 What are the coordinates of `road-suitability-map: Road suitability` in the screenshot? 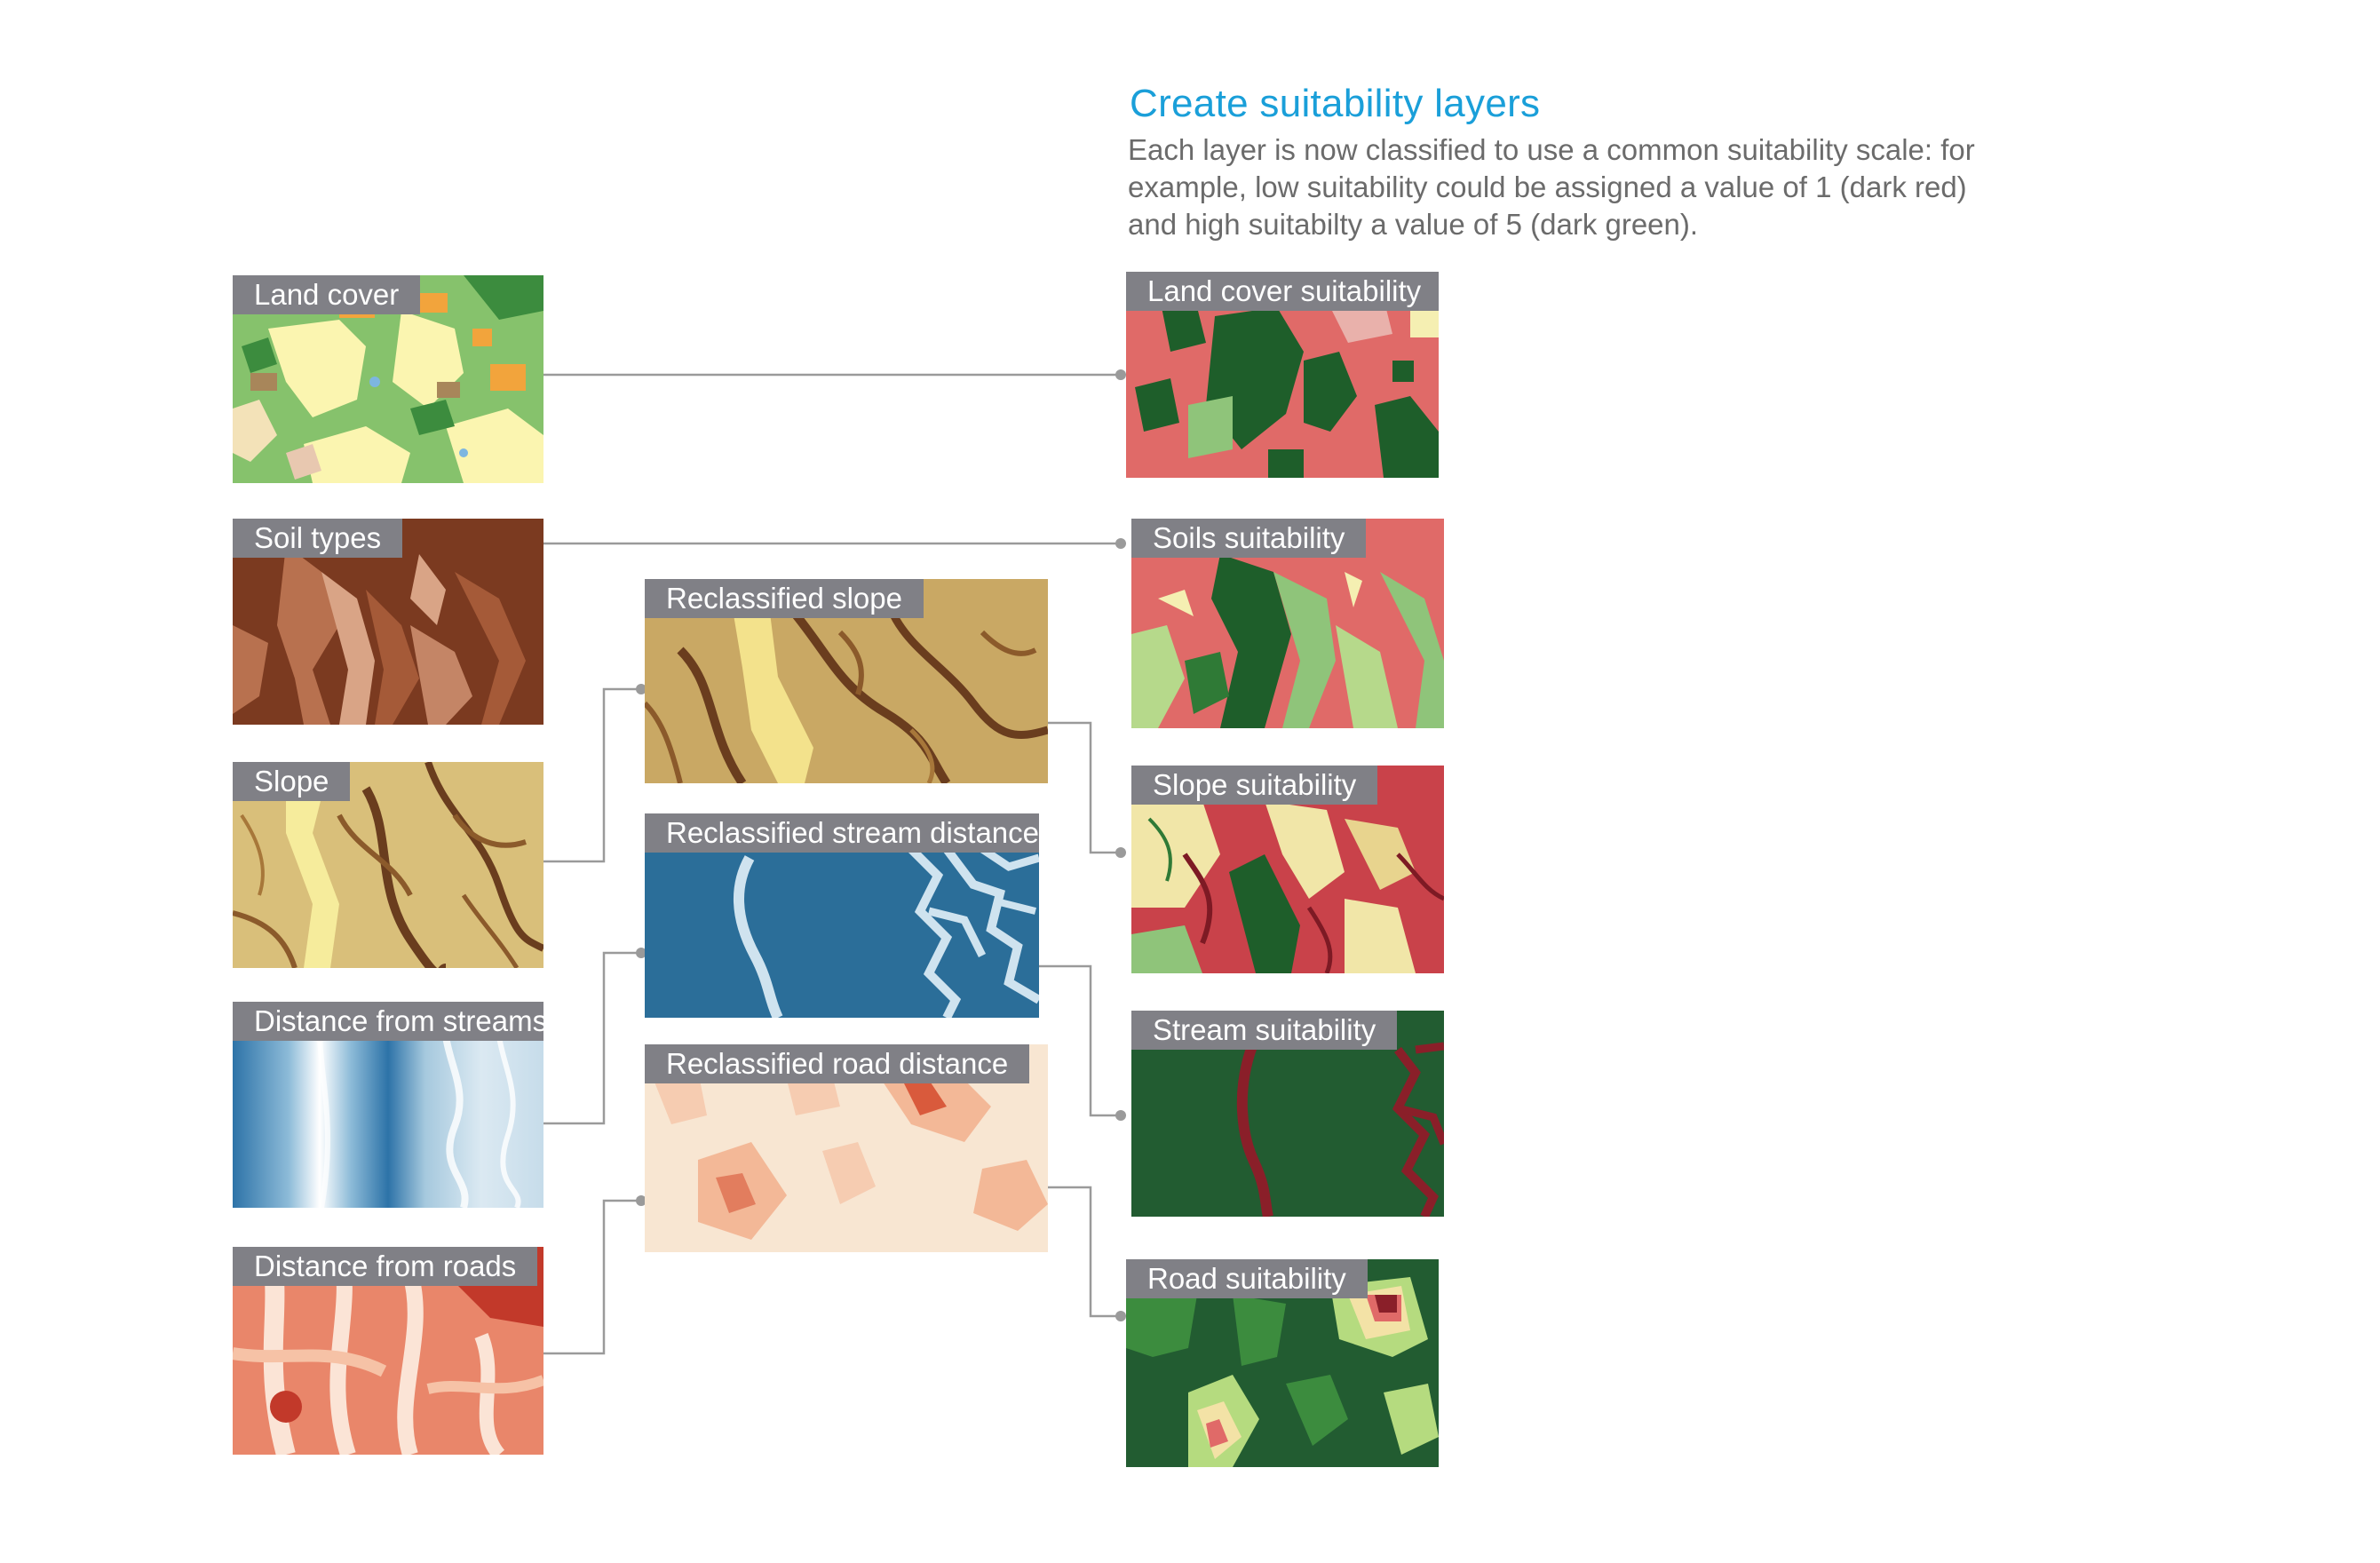 It's located at (1282, 1363).